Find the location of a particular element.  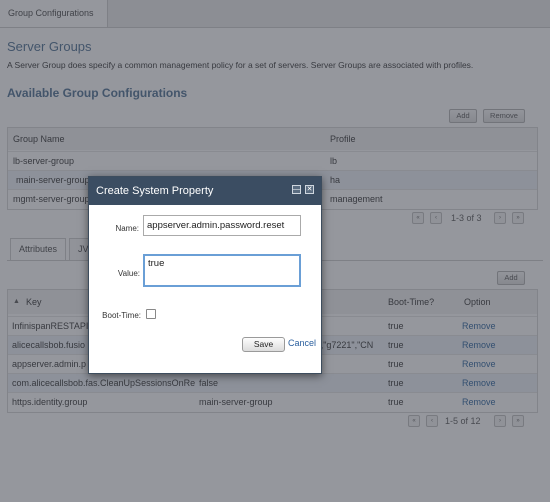

save-button: Save is located at coordinates (263, 344).